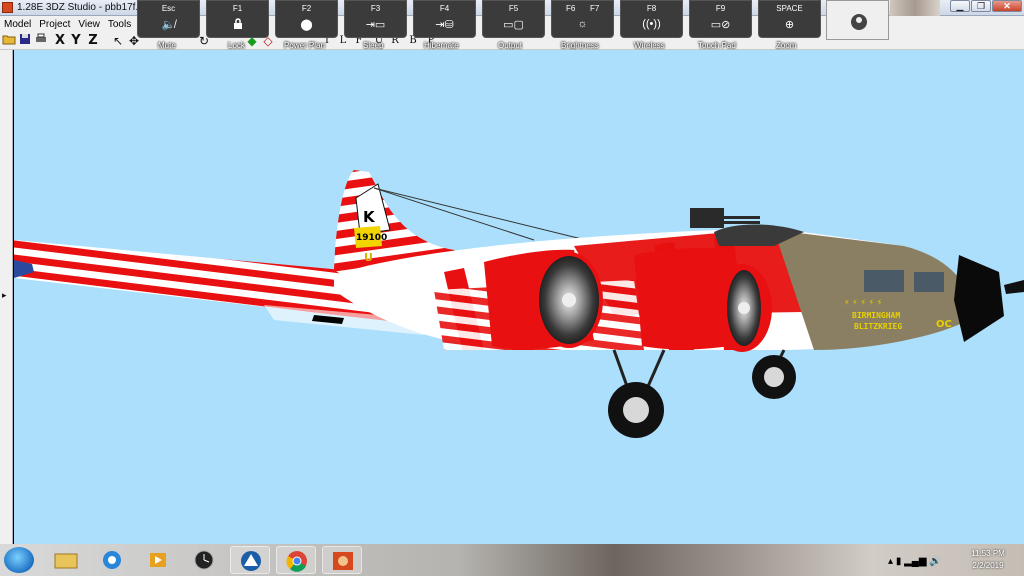 Image resolution: width=1024 pixels, height=576 pixels. Describe the element at coordinates (789, 25) in the screenshot. I see `zoom-icon: ⊕` at that location.